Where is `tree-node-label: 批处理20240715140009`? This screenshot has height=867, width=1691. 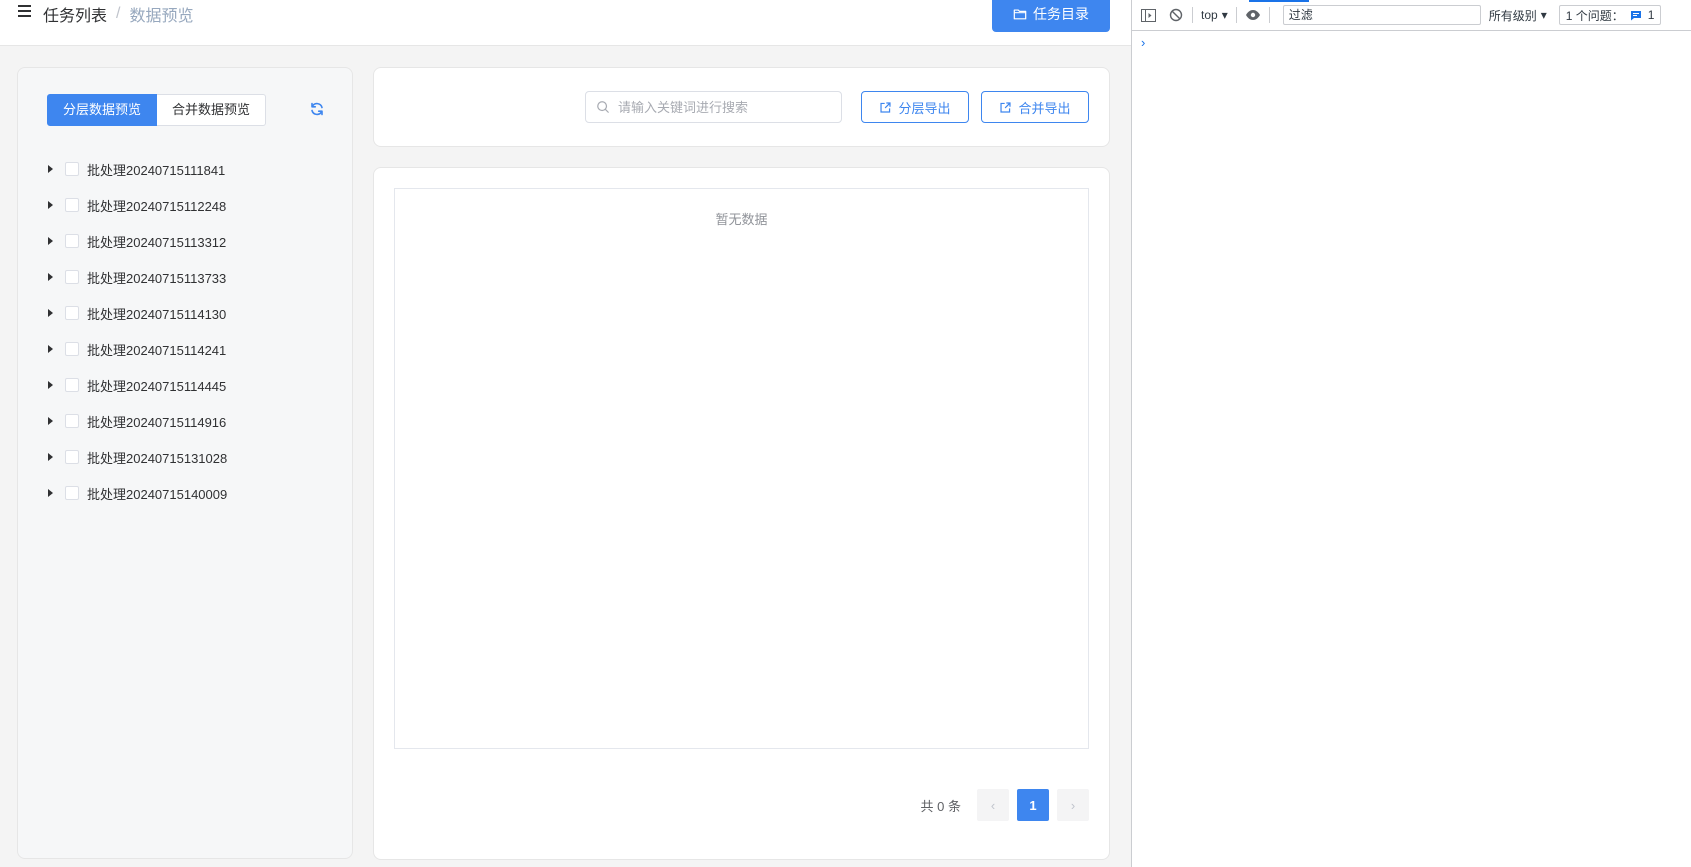 tree-node-label: 批处理20240715140009 is located at coordinates (157, 494).